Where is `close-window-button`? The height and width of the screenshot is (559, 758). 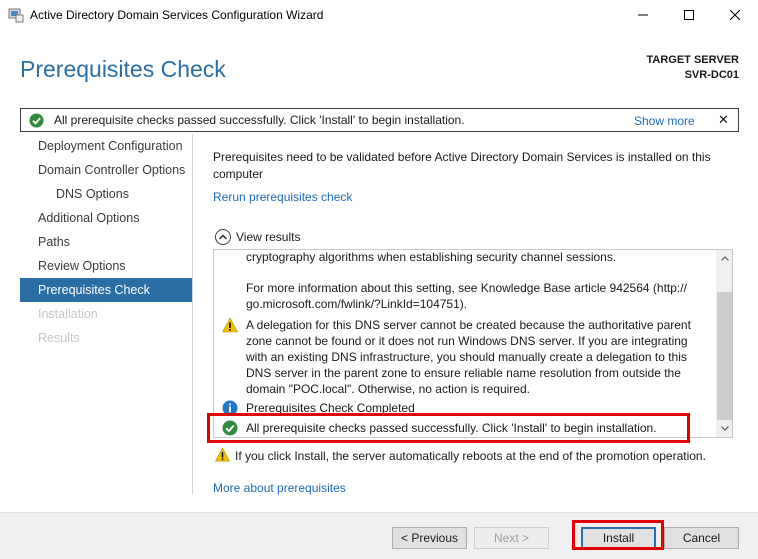
close-window-button is located at coordinates (735, 15).